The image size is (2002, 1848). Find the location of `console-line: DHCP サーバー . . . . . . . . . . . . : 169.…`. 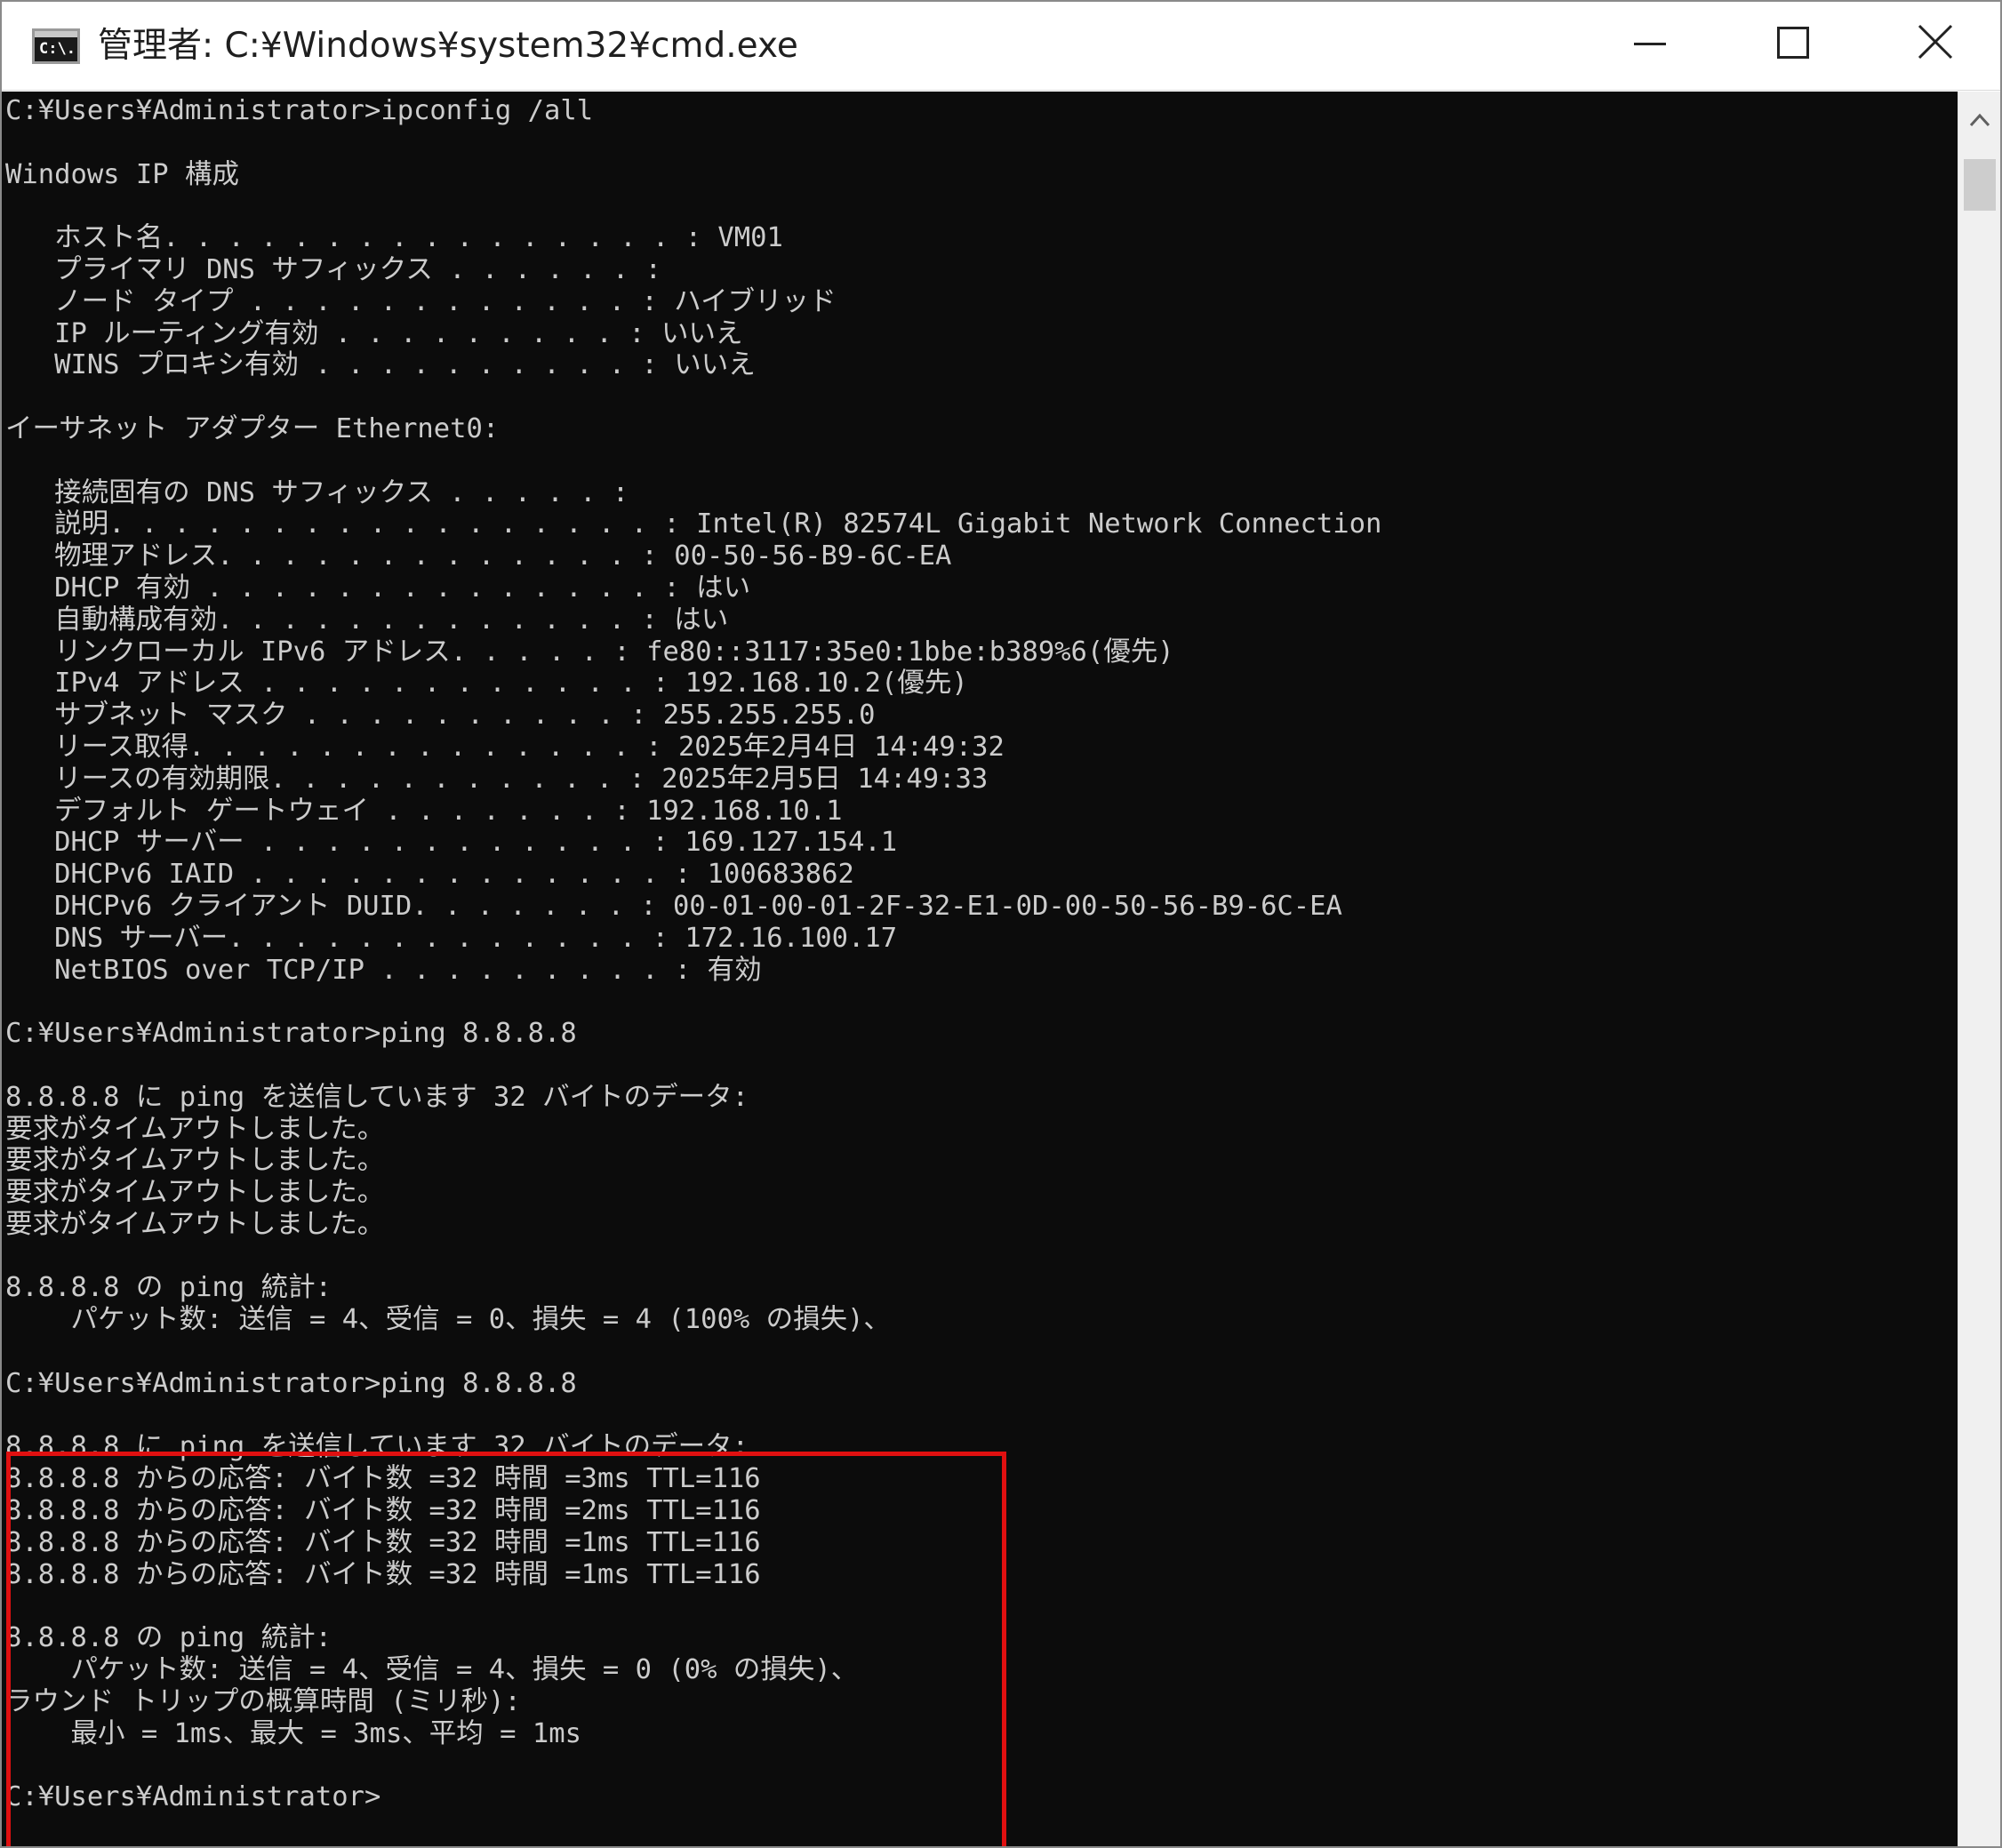

console-line: DHCP サーバー . . . . . . . . . . . . : 169.… is located at coordinates (452, 843).